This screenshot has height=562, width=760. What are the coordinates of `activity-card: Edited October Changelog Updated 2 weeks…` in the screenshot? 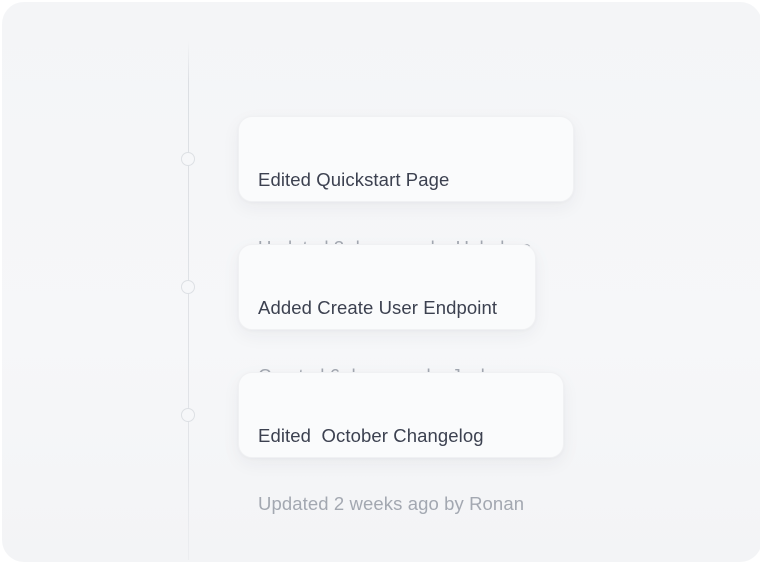 It's located at (401, 443).